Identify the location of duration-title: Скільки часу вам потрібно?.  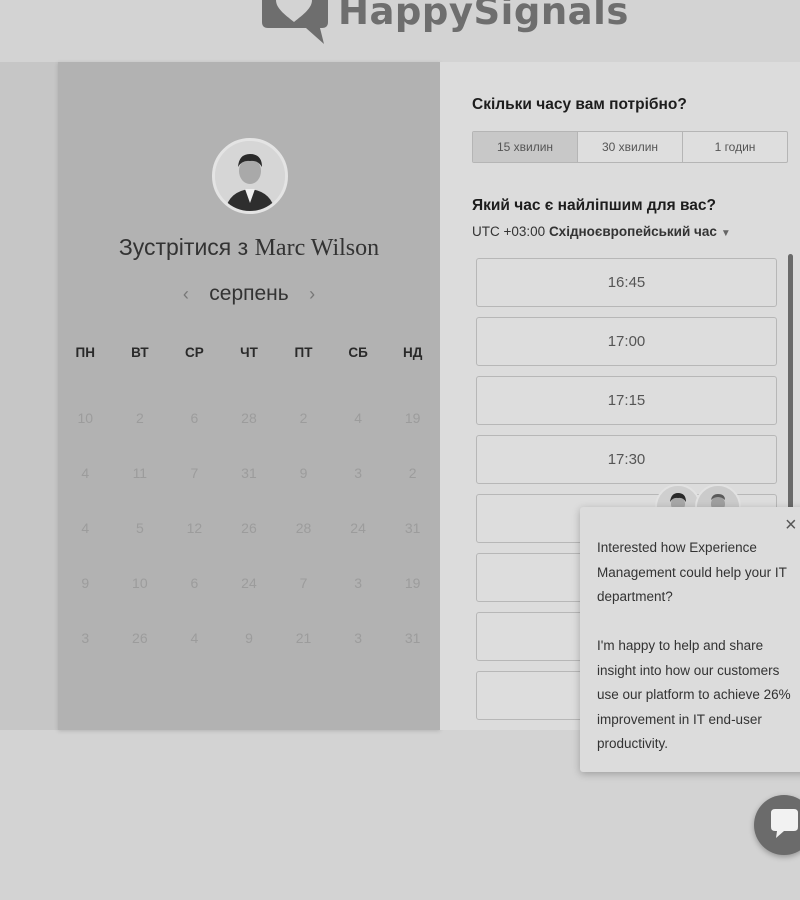
(579, 104).